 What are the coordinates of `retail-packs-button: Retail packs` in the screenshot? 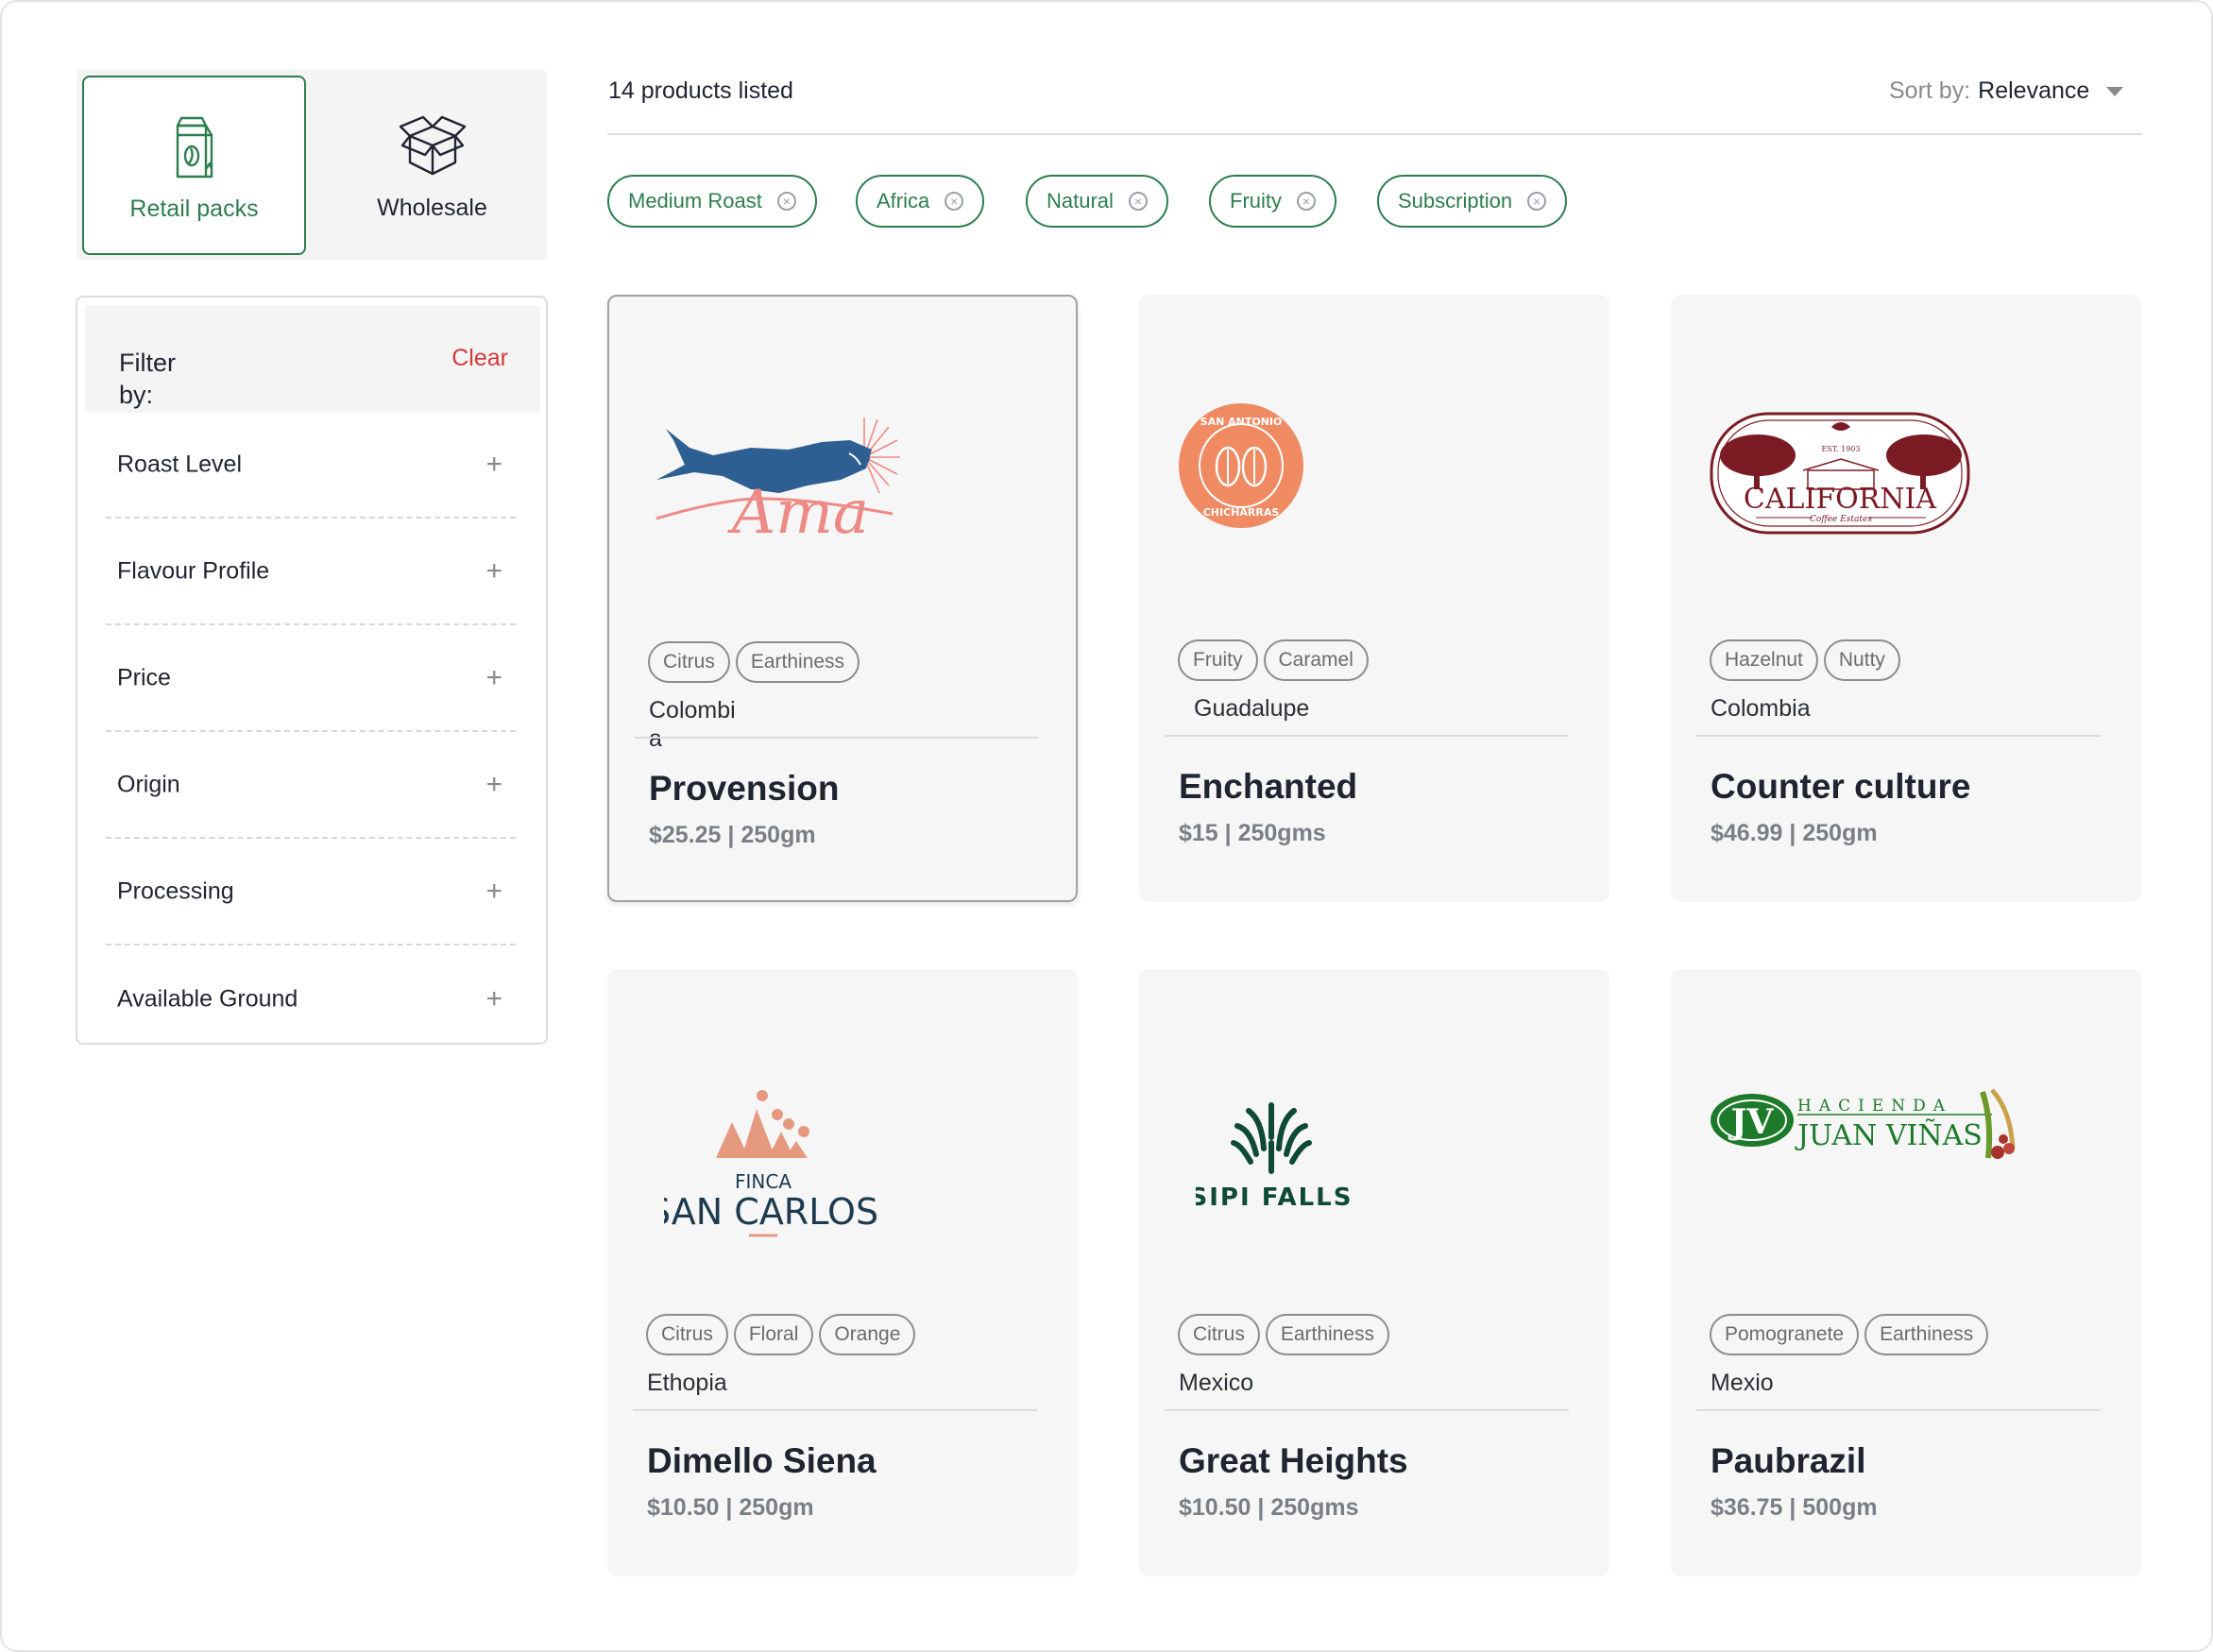 It's located at (194, 165).